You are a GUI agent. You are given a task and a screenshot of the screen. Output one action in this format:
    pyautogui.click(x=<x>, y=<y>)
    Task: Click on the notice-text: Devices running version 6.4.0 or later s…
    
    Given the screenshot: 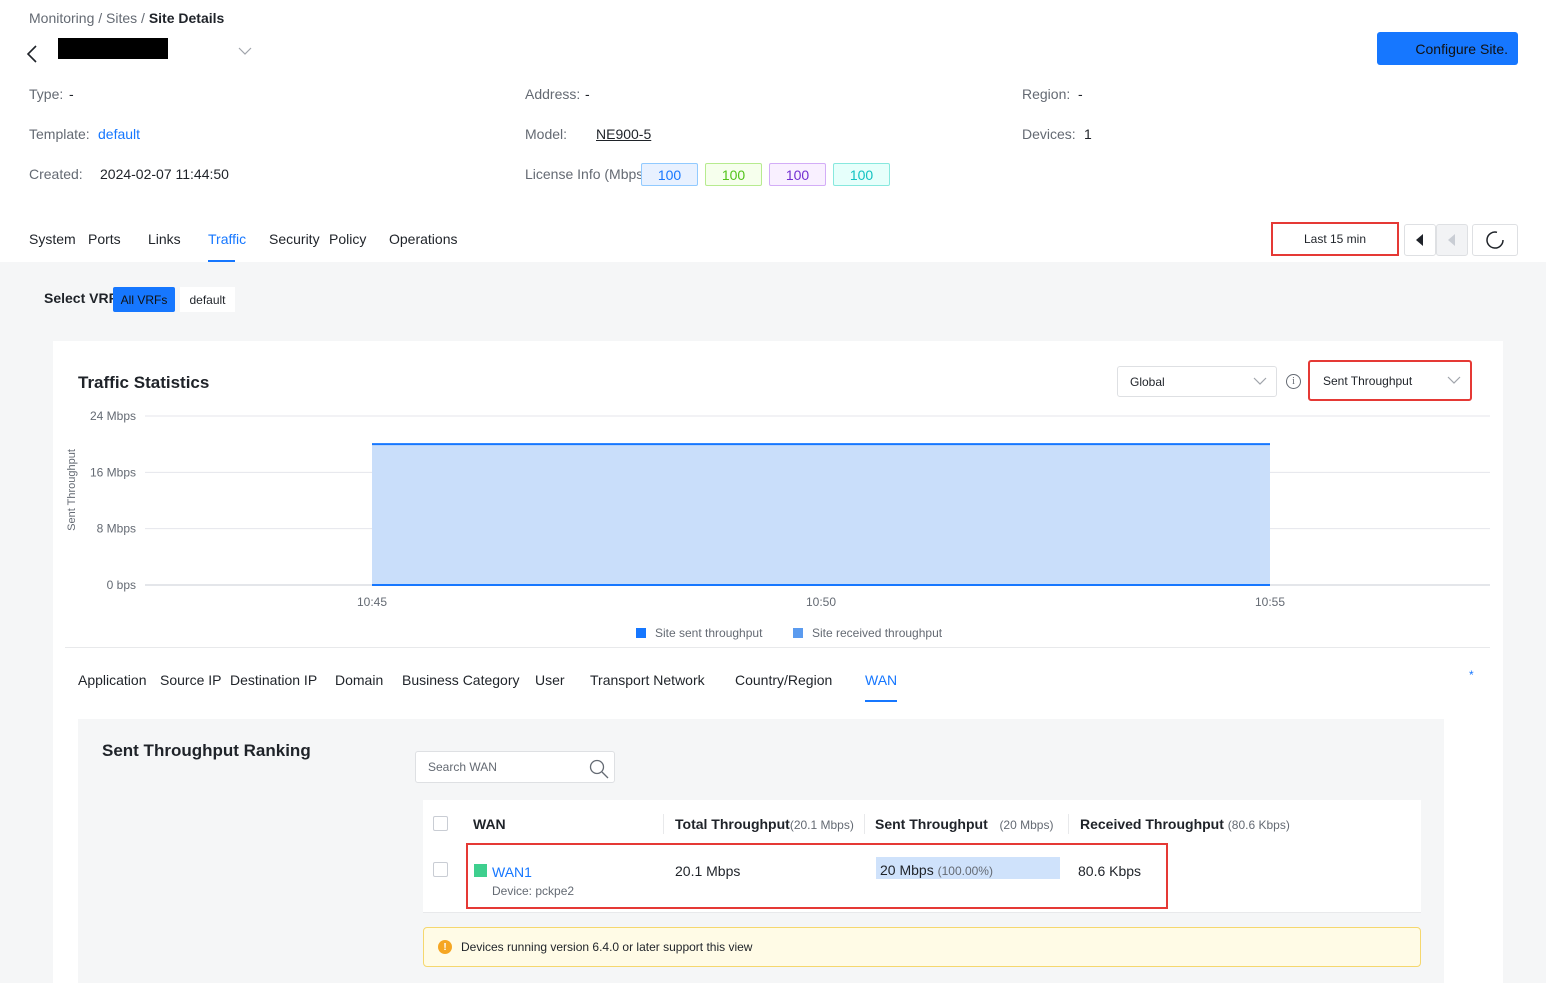 What is the action you would take?
    pyautogui.click(x=607, y=947)
    